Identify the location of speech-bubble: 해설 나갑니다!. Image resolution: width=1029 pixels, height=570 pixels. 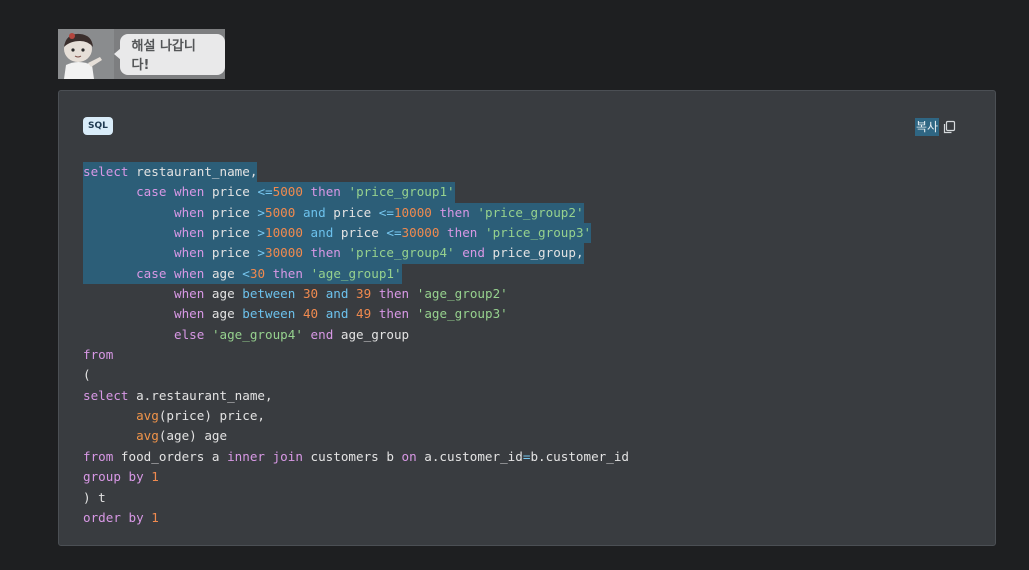
(169, 54).